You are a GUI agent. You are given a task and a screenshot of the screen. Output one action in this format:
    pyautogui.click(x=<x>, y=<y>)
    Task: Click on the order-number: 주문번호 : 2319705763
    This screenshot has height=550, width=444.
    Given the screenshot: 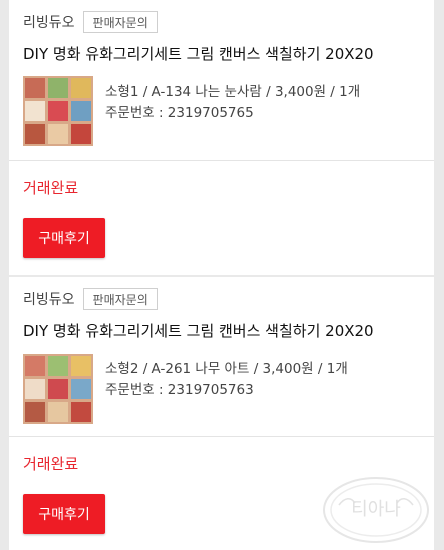 What is the action you would take?
    pyautogui.click(x=179, y=390)
    